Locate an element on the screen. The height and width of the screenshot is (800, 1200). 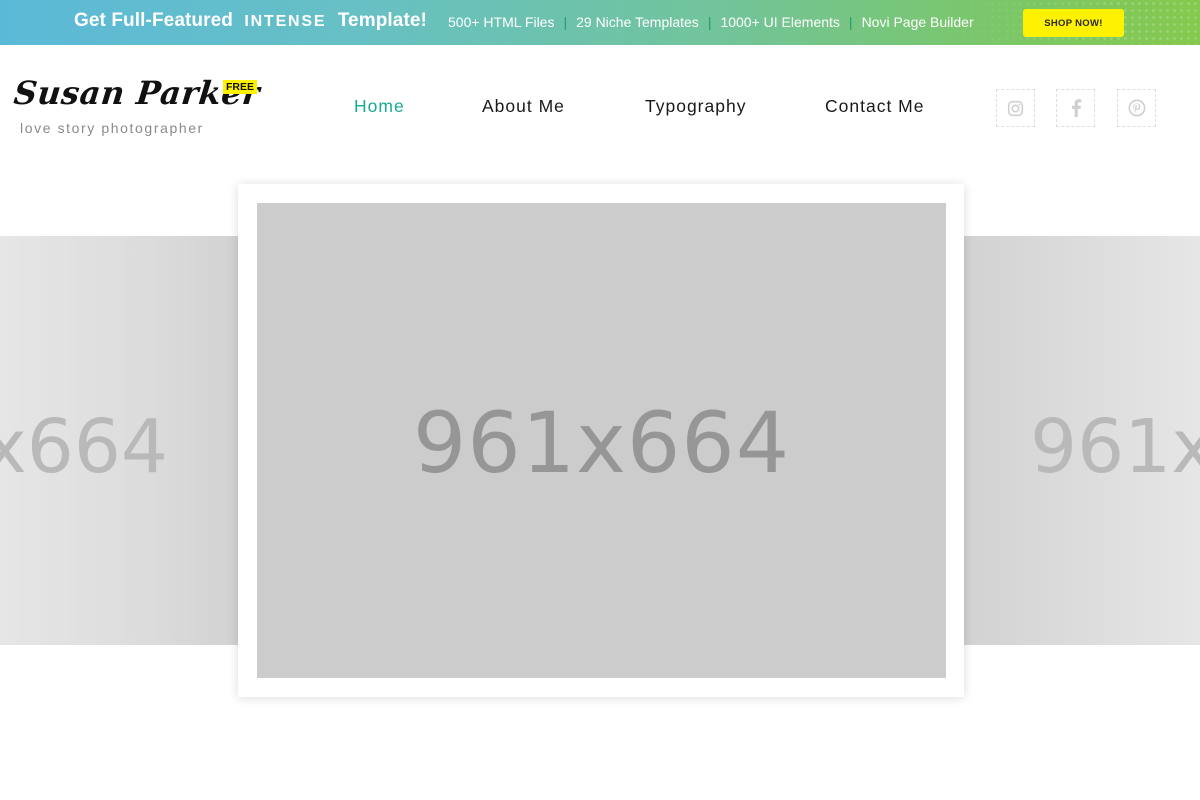
pinterest-icon is located at coordinates (1136, 108).